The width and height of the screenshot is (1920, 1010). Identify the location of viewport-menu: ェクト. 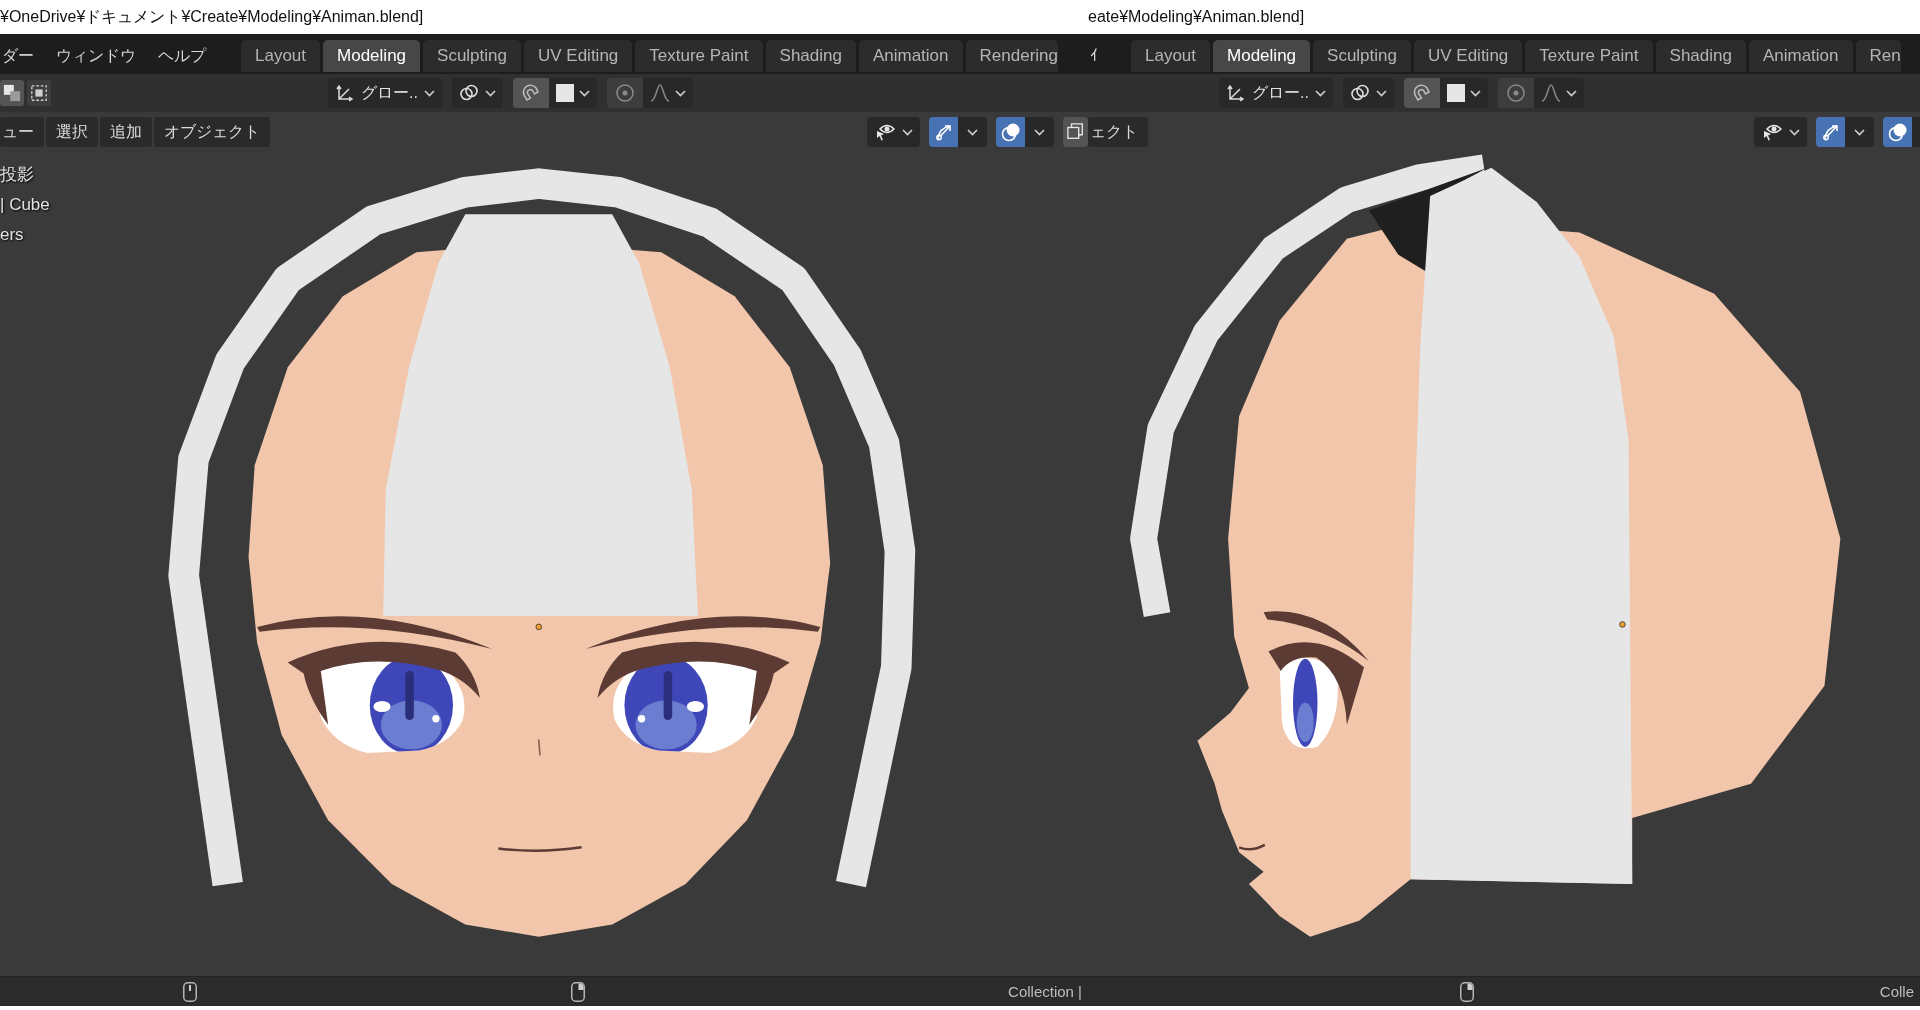
(1118, 132).